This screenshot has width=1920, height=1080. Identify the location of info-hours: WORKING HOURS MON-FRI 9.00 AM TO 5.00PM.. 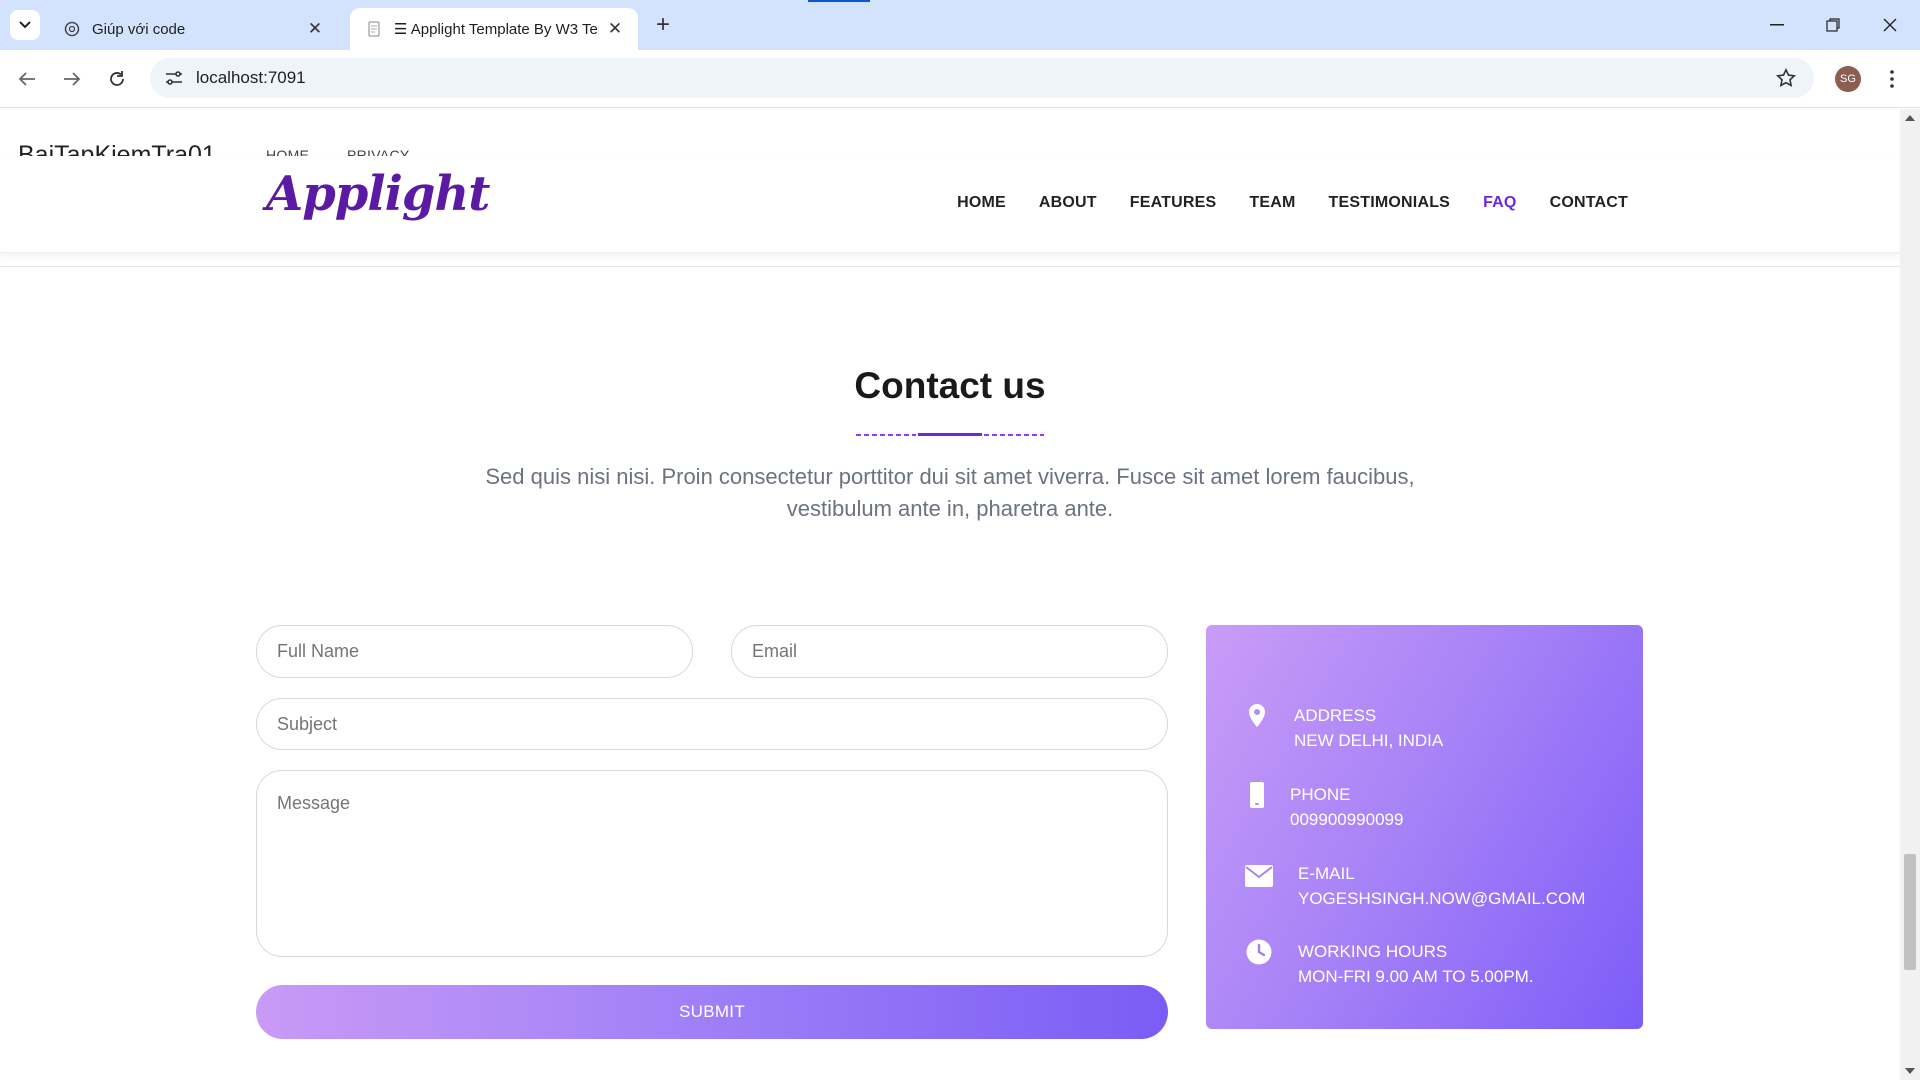
(1389, 964).